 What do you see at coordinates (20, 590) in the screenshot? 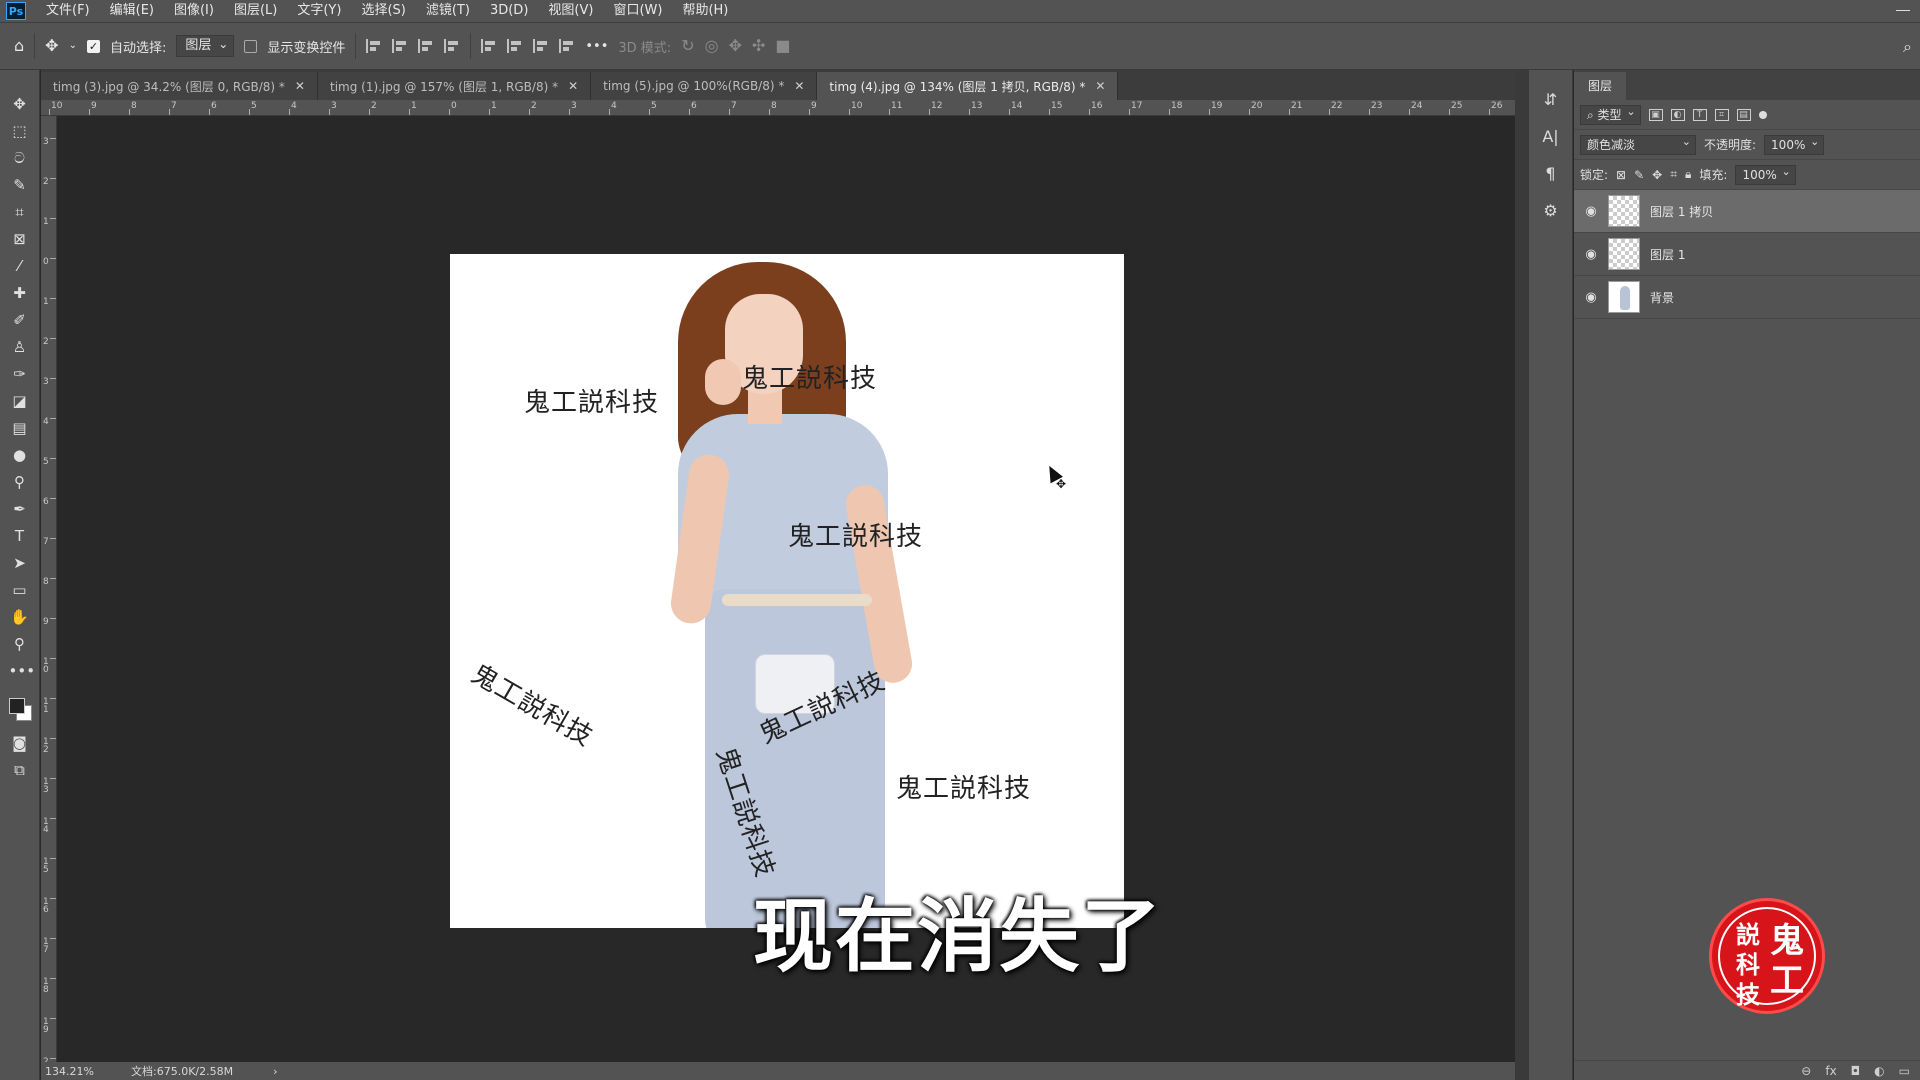
I see `rectangle-tool-icon: ▭` at bounding box center [20, 590].